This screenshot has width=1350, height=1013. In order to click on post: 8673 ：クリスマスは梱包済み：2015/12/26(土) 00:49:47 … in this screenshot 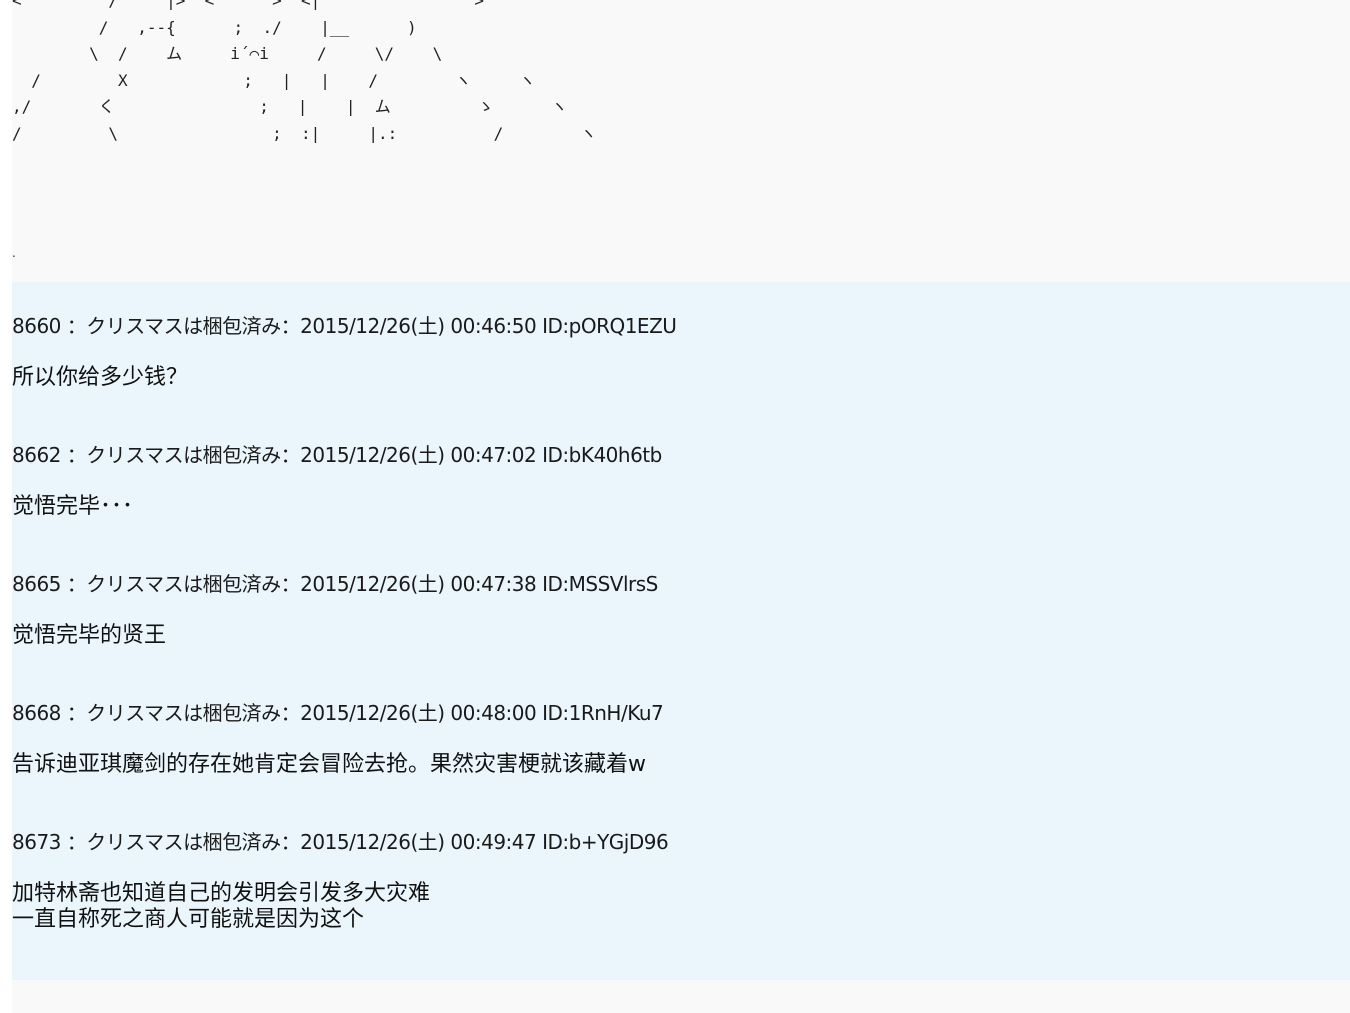, I will do `click(672, 881)`.